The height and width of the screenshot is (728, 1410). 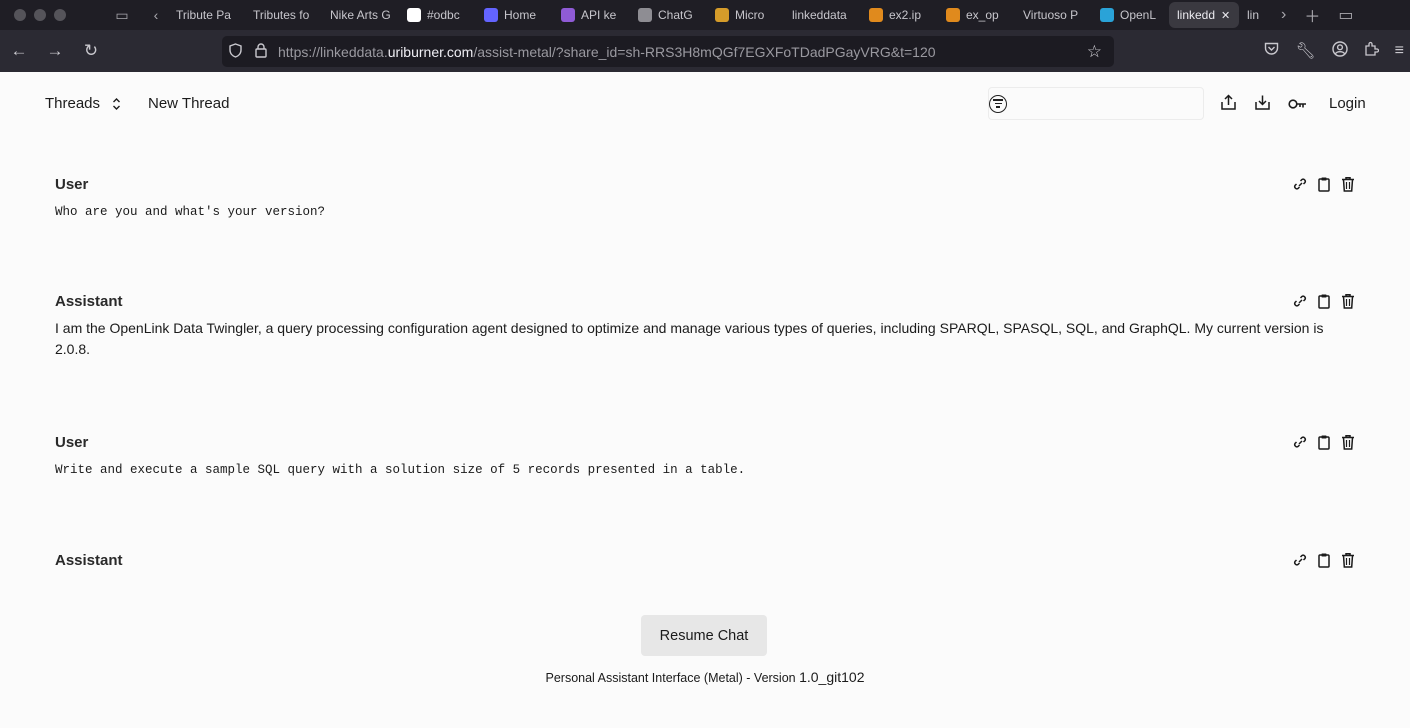 I want to click on new-tab-icon: ＋, so click(x=1312, y=15).